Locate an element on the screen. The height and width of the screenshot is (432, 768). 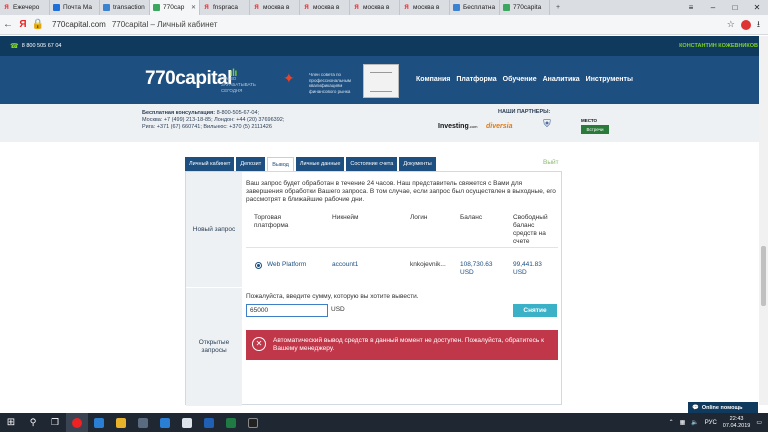
770capital-icon is located at coordinates (506, 7).